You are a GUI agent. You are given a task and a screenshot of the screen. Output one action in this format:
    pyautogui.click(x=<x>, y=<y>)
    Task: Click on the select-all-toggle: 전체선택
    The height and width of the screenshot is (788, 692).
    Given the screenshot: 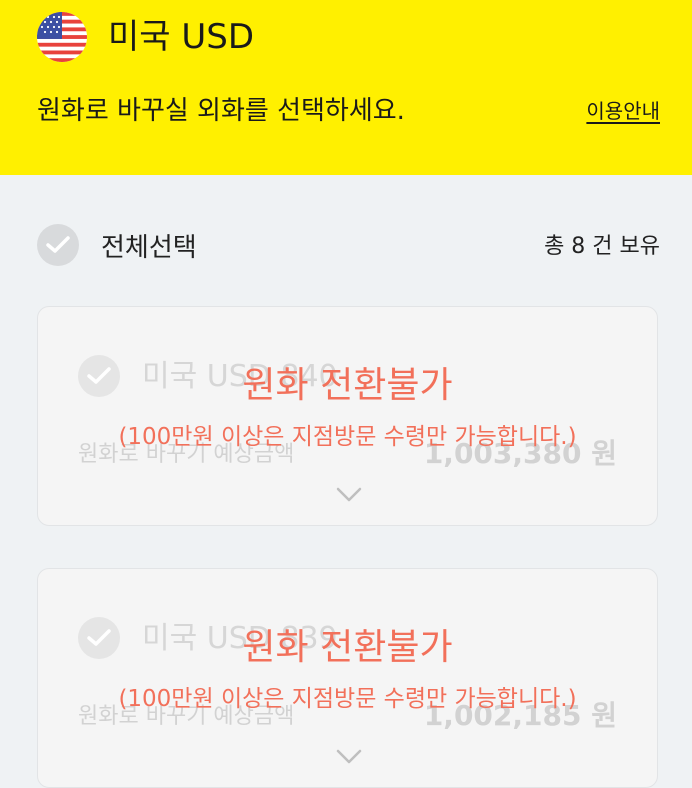 What is the action you would take?
    pyautogui.click(x=117, y=245)
    